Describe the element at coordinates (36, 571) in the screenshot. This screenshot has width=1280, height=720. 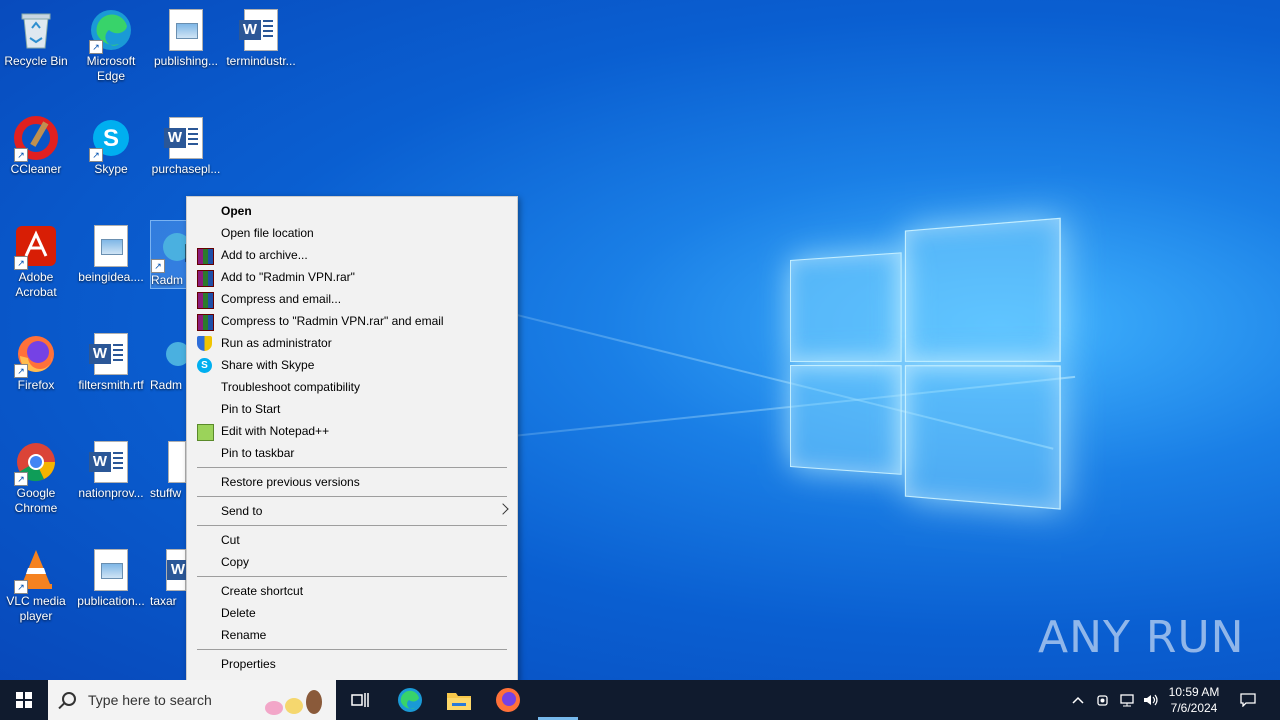
I see `vlc-icon: ↗` at that location.